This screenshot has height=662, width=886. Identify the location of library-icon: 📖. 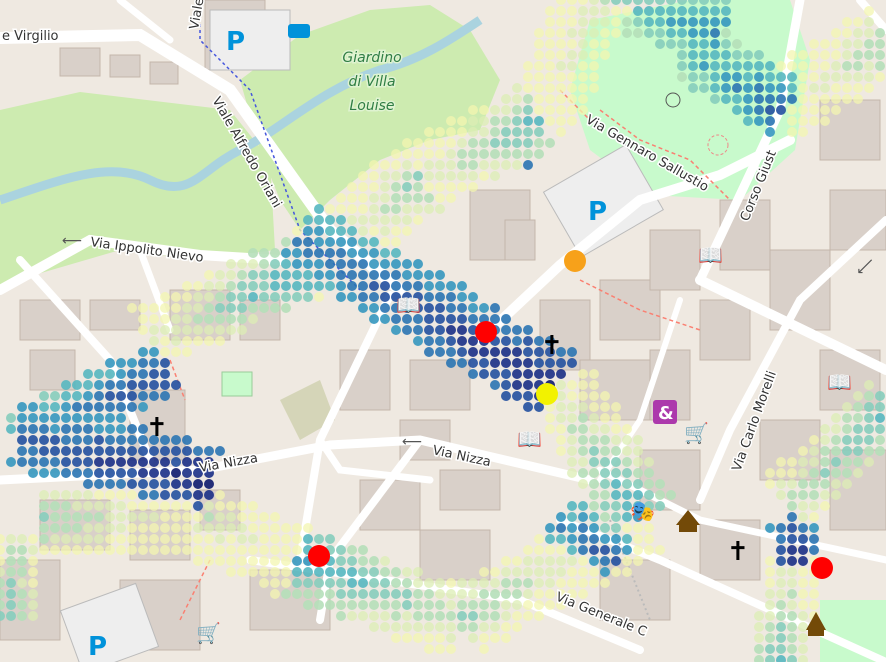
(710, 255).